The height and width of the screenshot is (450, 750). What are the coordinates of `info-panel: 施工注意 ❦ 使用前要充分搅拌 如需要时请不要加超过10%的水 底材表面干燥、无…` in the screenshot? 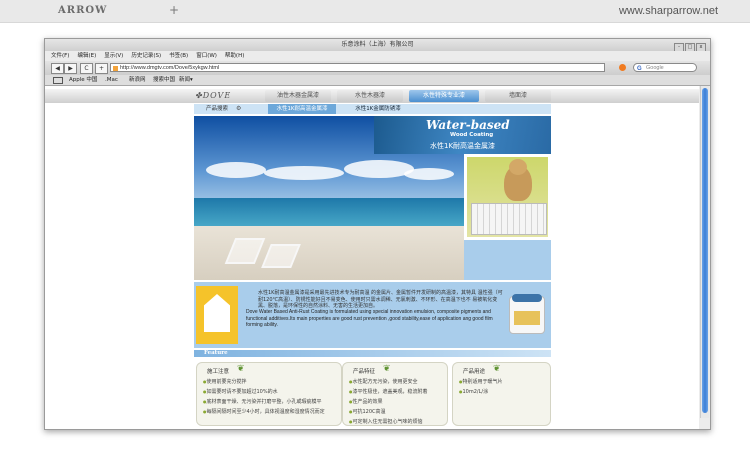 It's located at (269, 394).